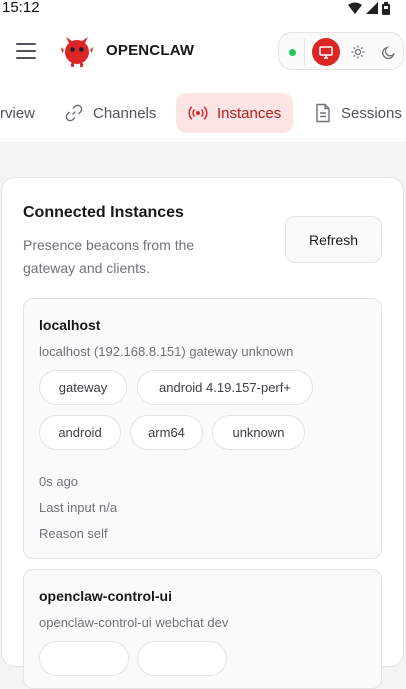  What do you see at coordinates (203, 51) in the screenshot?
I see `app-header: OPENCLAW` at bounding box center [203, 51].